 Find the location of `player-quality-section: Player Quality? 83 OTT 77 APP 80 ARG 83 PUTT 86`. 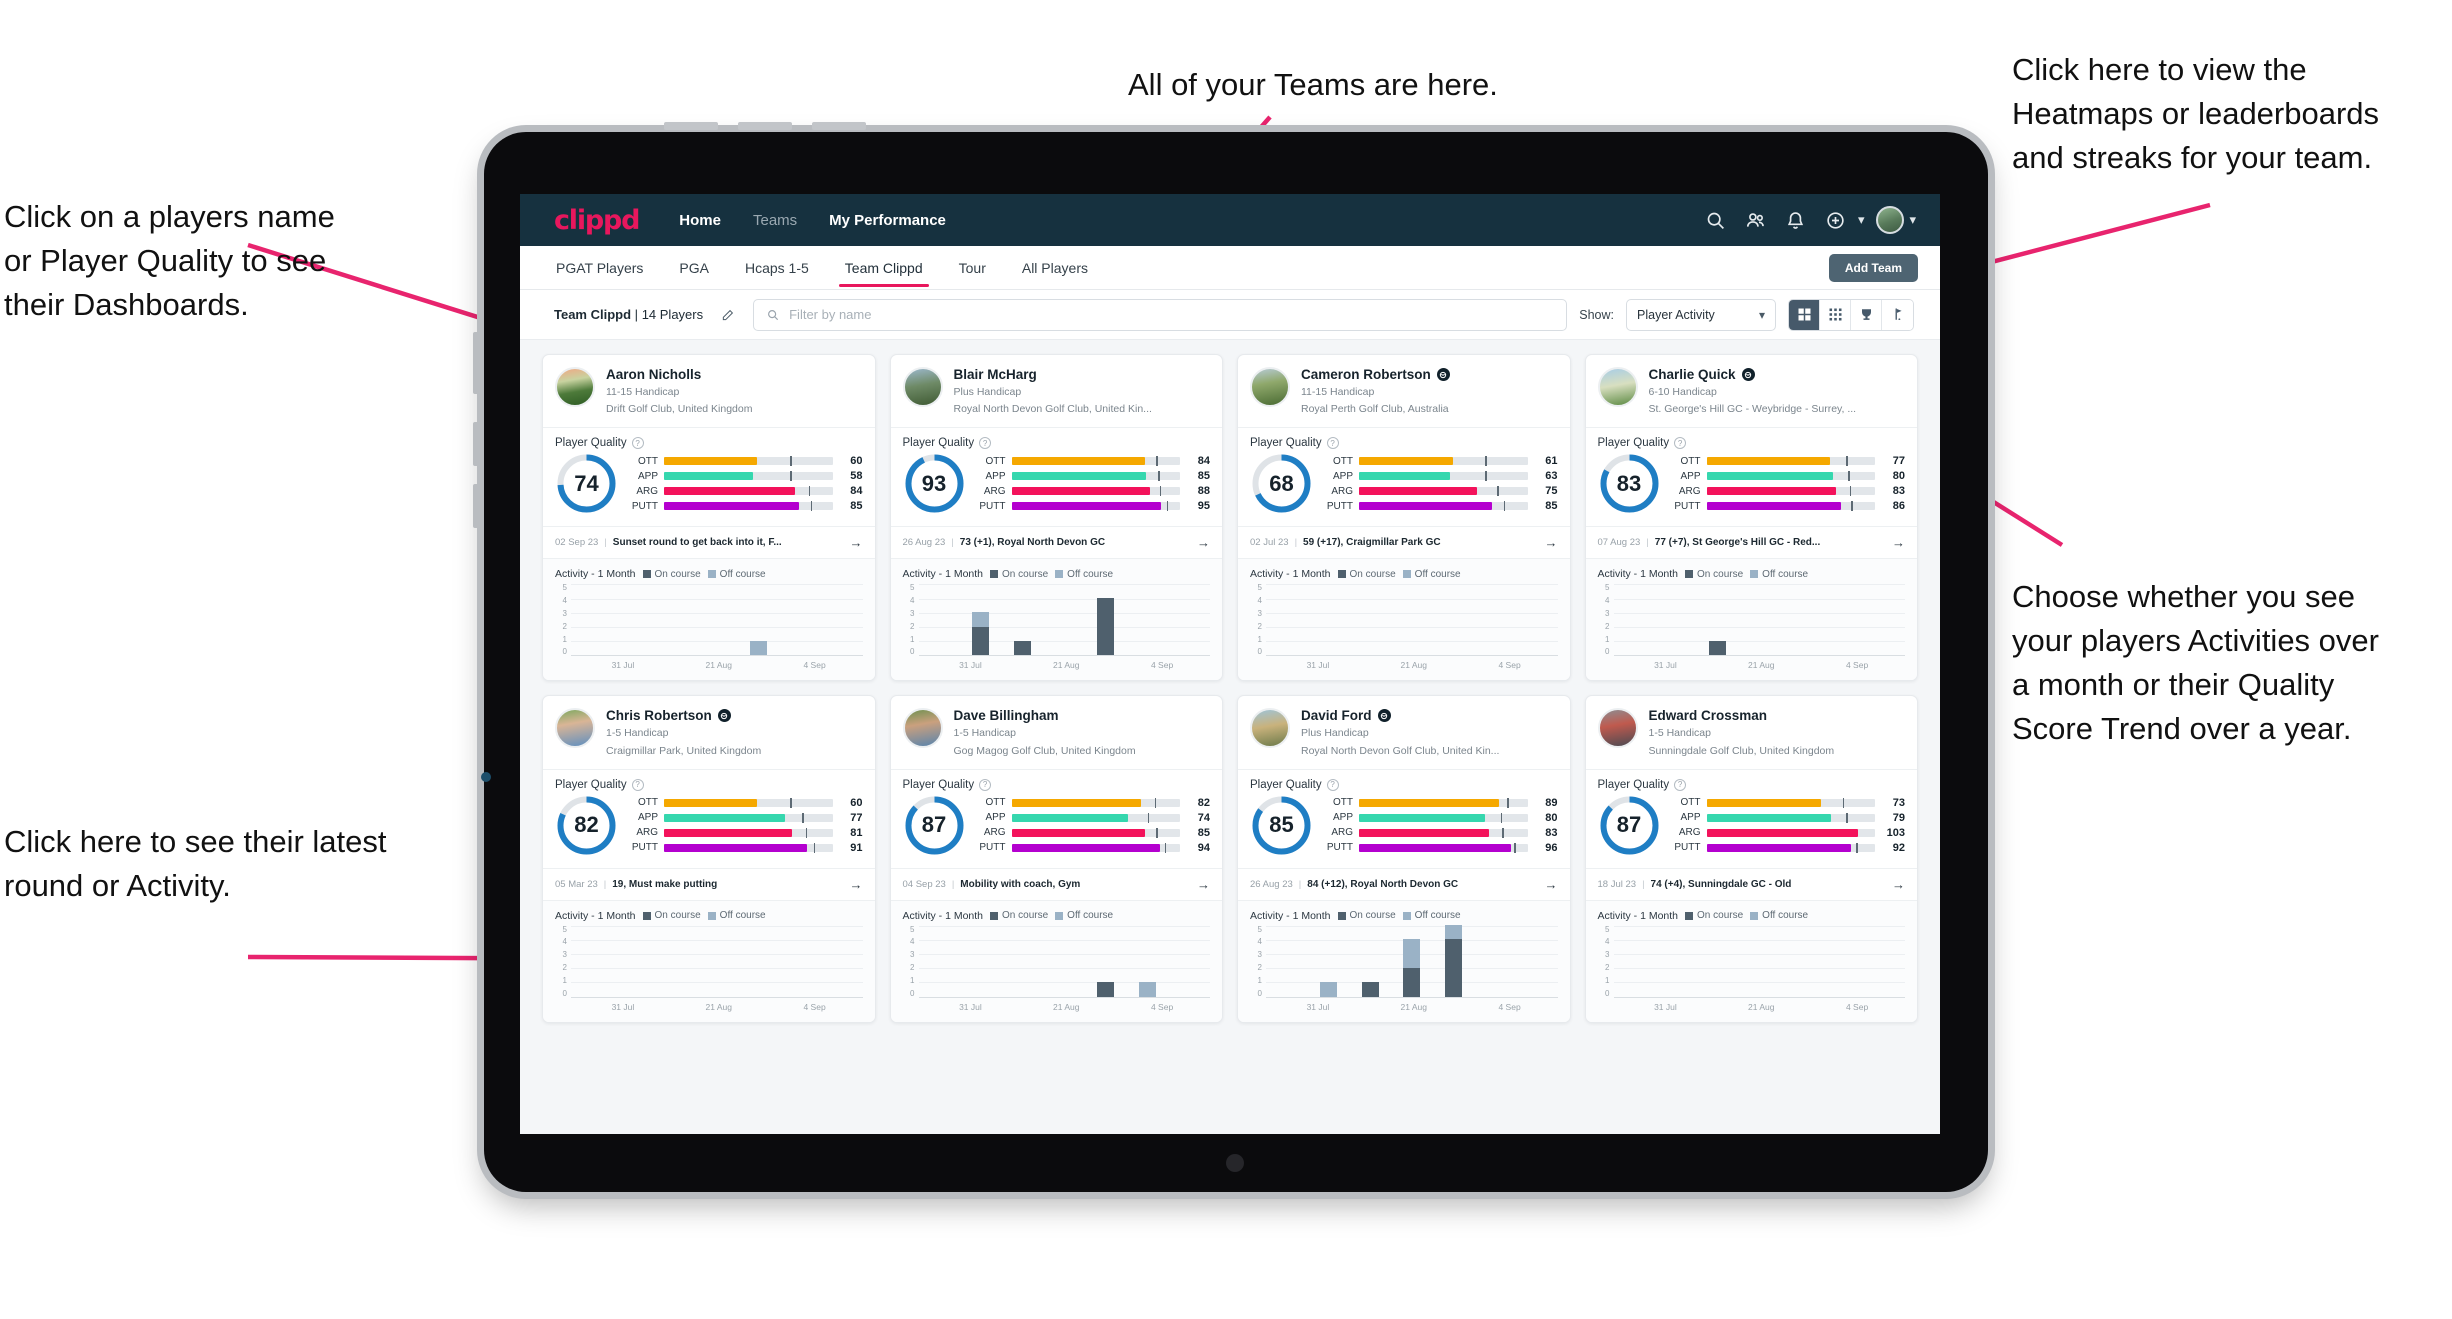

player-quality-section: Player Quality? 83 OTT 77 APP 80 ARG 83 PUTT 86 is located at coordinates (1751, 476).